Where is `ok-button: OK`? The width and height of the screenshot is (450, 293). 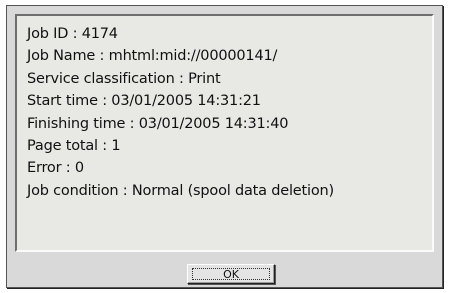
ok-button: OK is located at coordinates (231, 274).